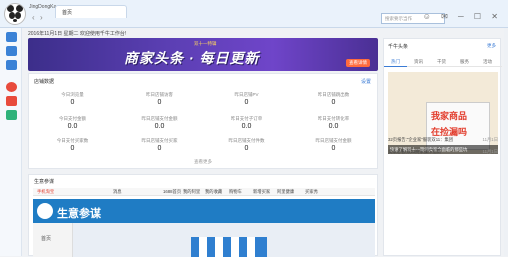 The height and width of the screenshot is (257, 508). I want to click on stat-cell: 昨日店铺支付金额 0.0, so click(159, 123).